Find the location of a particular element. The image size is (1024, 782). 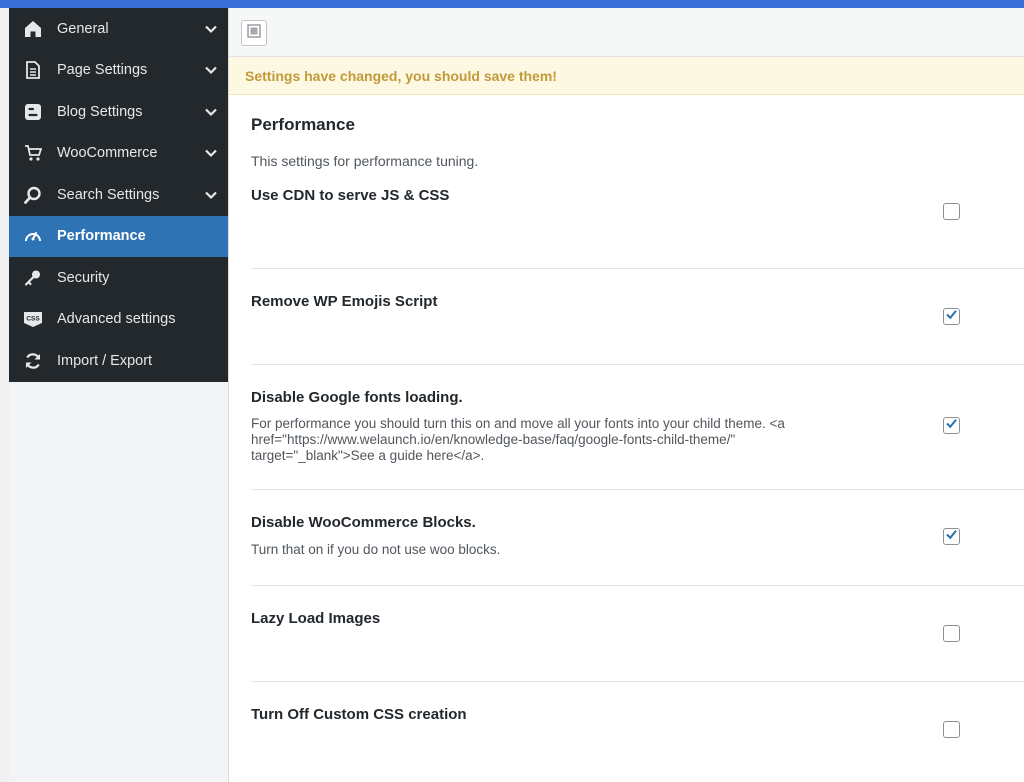

setting-title: Turn Off Custom CSS creation is located at coordinates (359, 714).